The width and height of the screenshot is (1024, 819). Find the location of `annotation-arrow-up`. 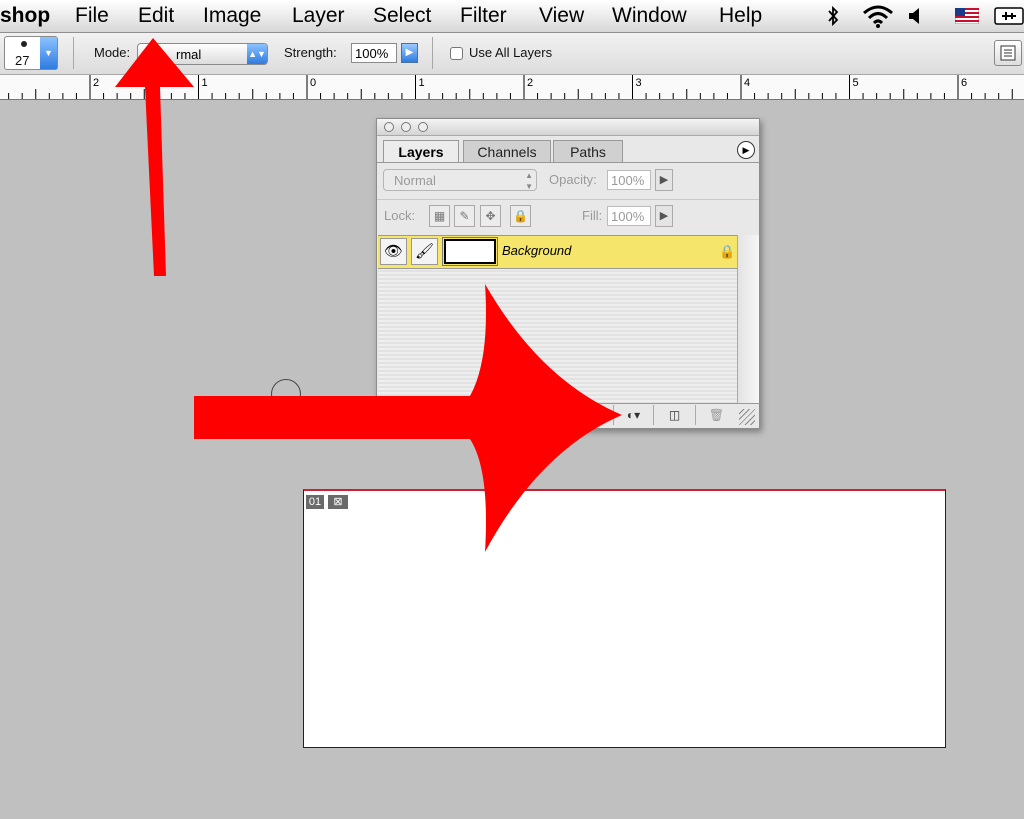

annotation-arrow-up is located at coordinates (154, 157).